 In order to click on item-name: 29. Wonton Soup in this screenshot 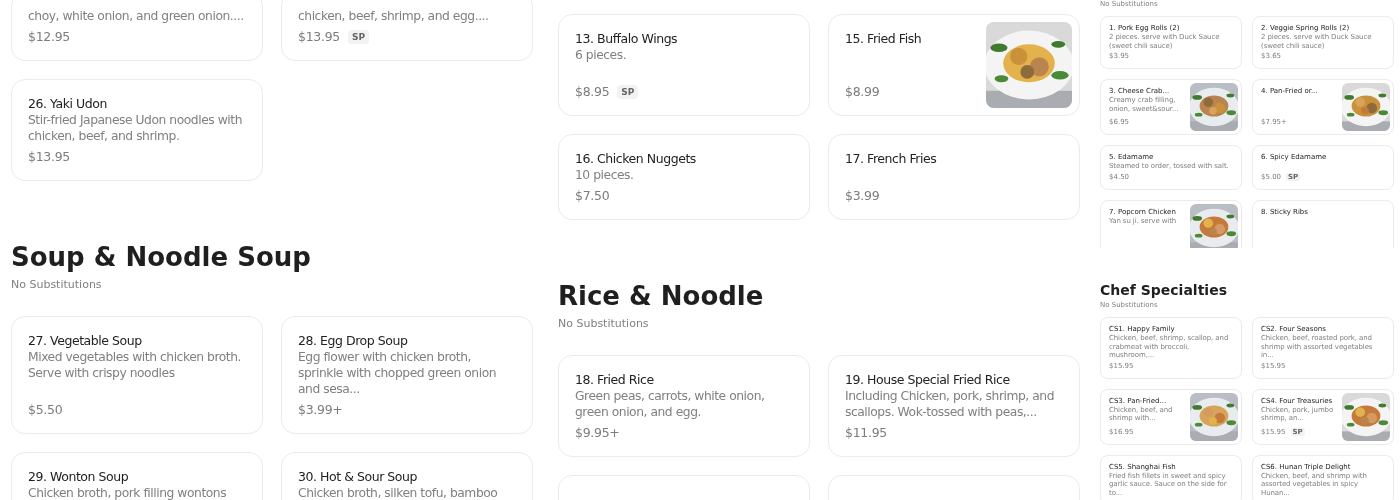, I will do `click(79, 476)`.